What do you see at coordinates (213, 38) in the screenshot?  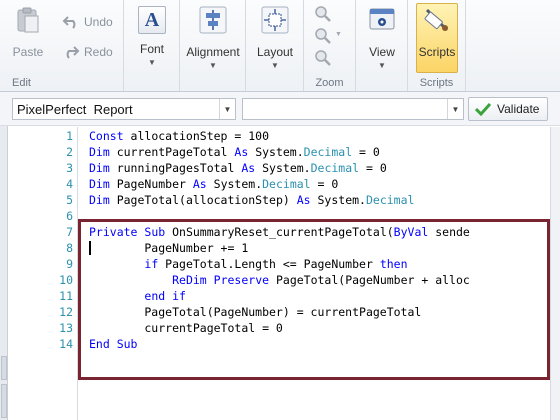 I see `alignment-button: Alignment ▼` at bounding box center [213, 38].